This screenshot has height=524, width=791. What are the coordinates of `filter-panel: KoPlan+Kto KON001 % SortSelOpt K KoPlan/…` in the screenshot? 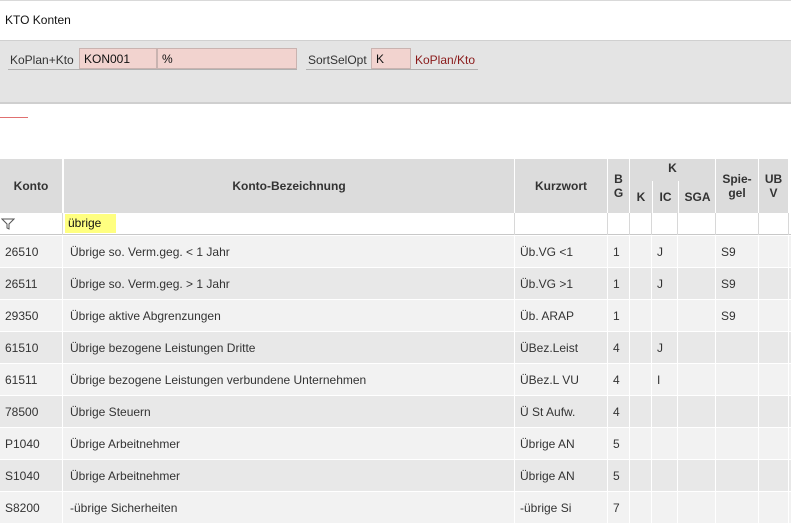 It's located at (395, 71).